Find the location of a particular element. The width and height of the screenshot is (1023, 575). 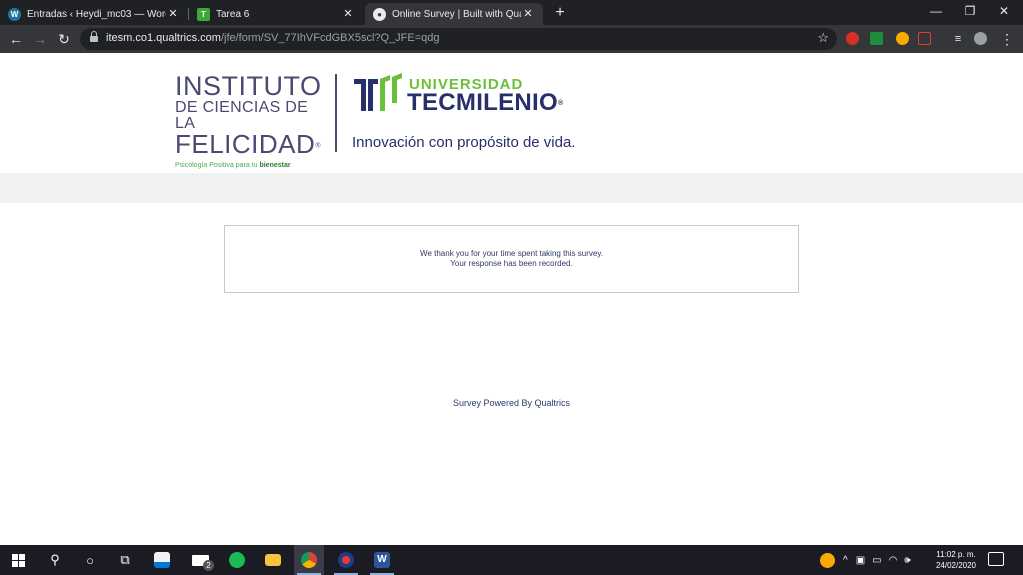

tab-tarea: T Tarea 6 ✕ is located at coordinates (276, 14).